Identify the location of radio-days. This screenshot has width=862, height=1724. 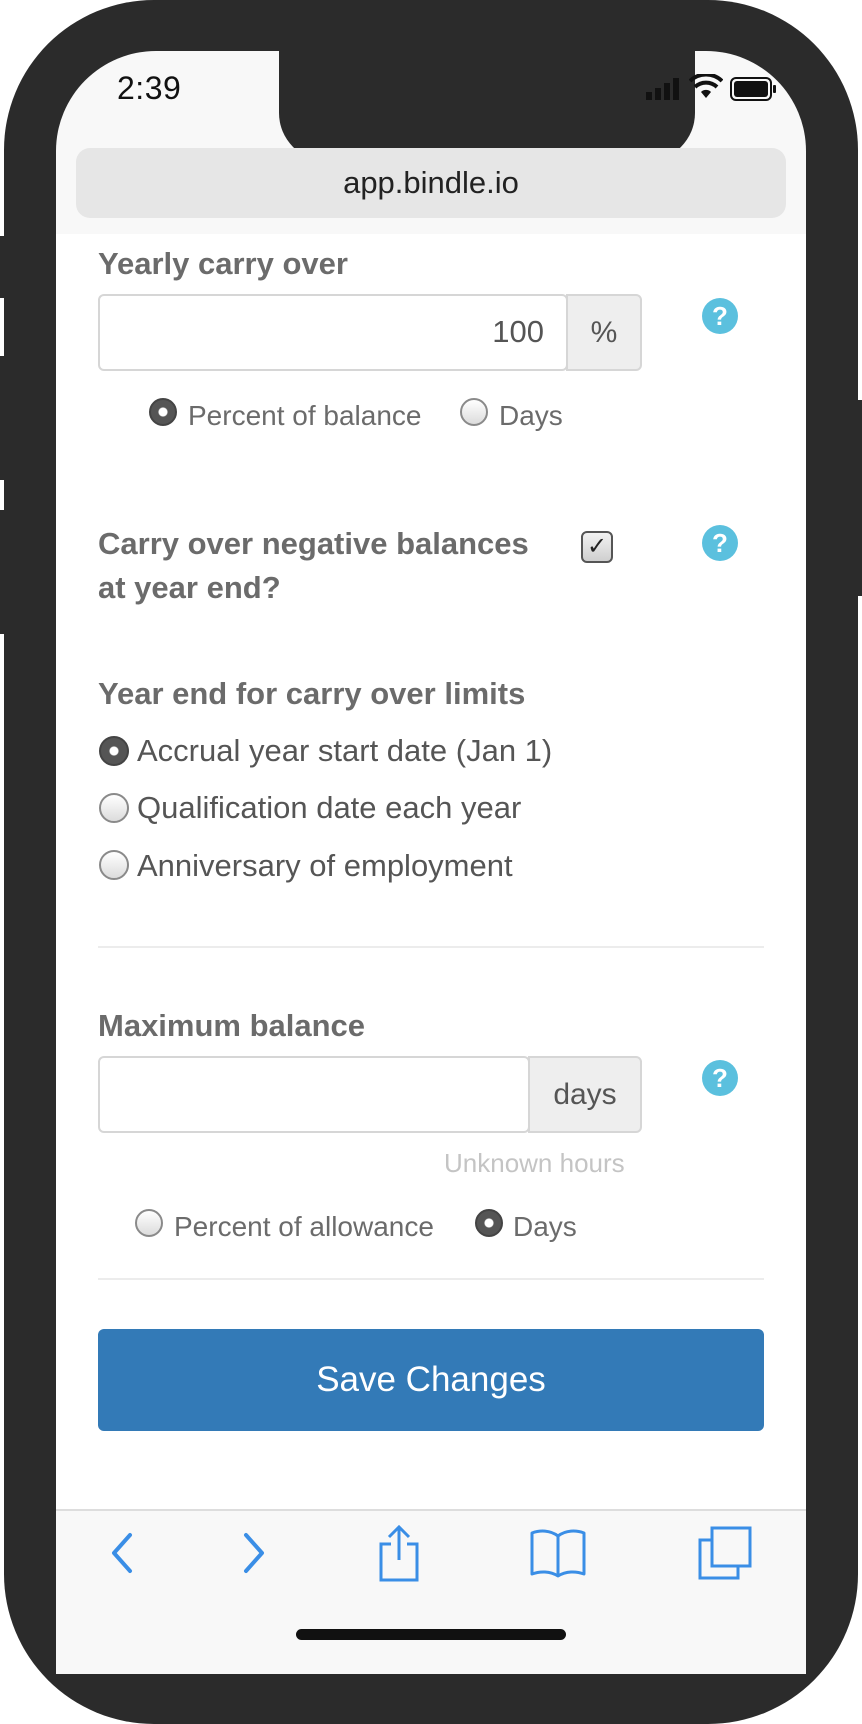
(474, 412).